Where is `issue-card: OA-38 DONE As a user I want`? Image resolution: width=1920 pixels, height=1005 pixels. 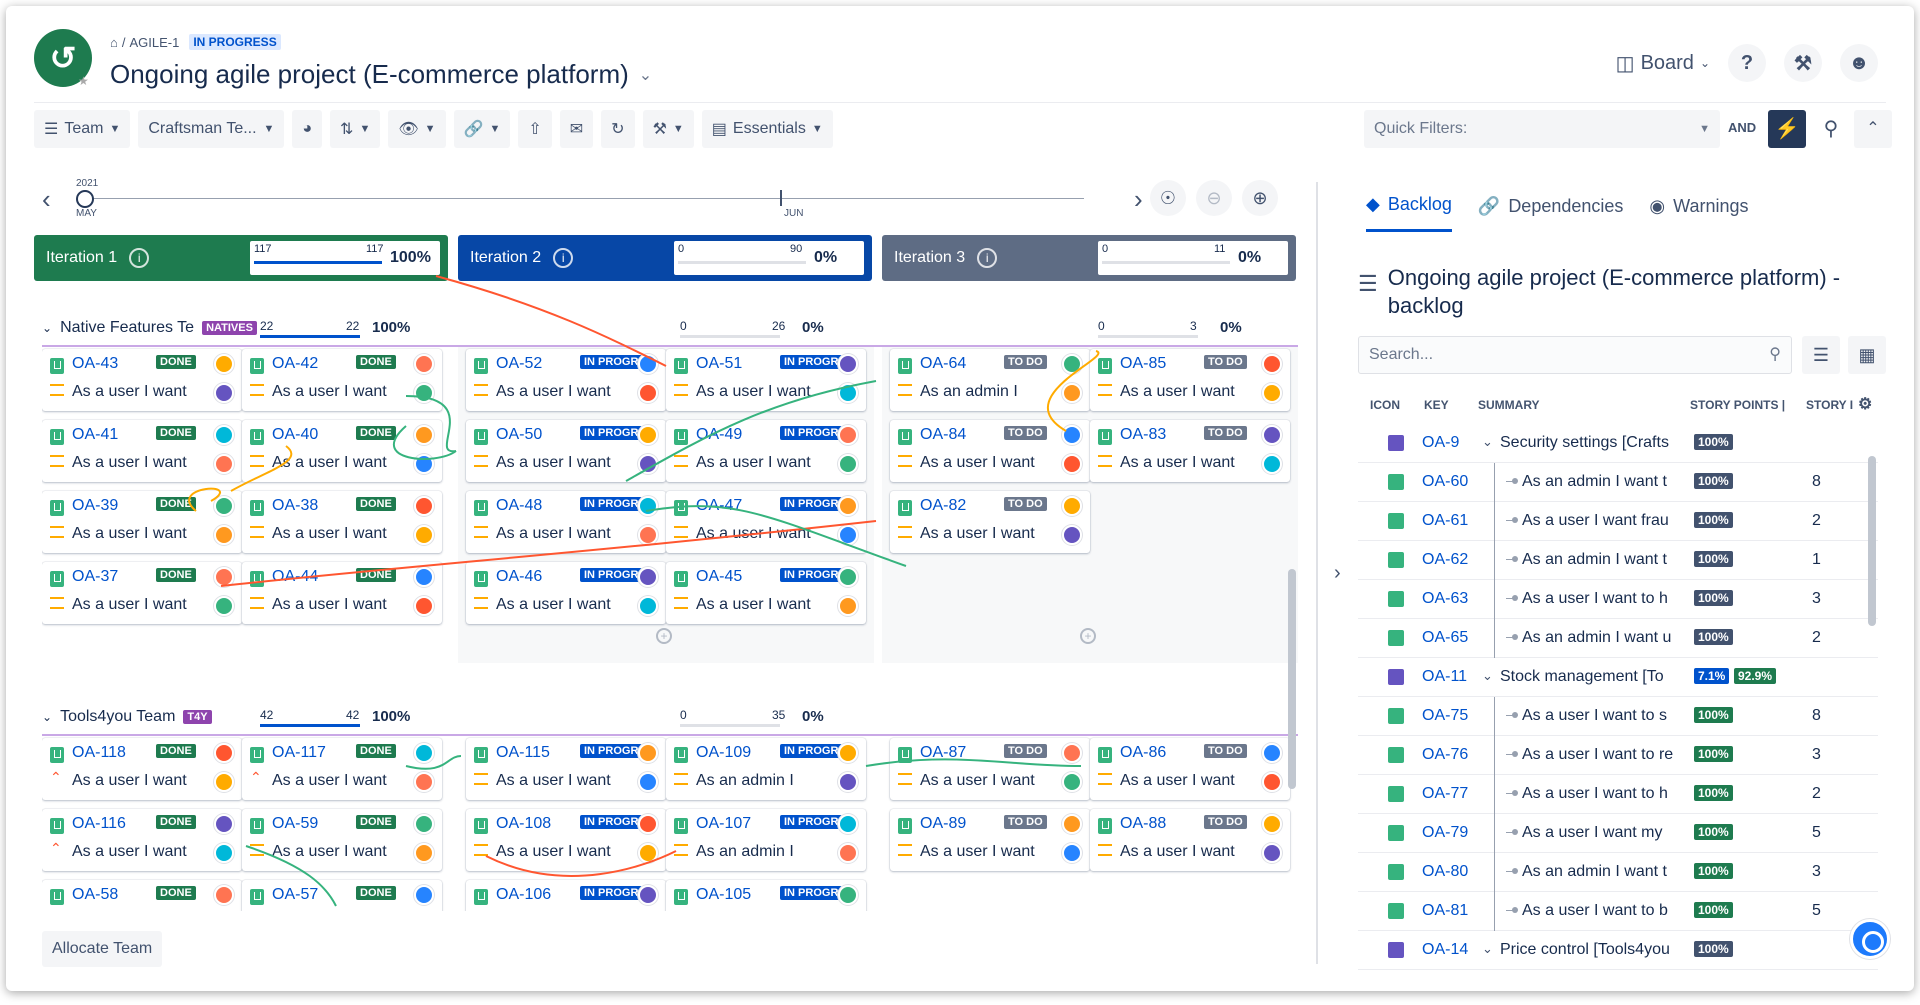
issue-card: OA-38 DONE As a user I want is located at coordinates (342, 522).